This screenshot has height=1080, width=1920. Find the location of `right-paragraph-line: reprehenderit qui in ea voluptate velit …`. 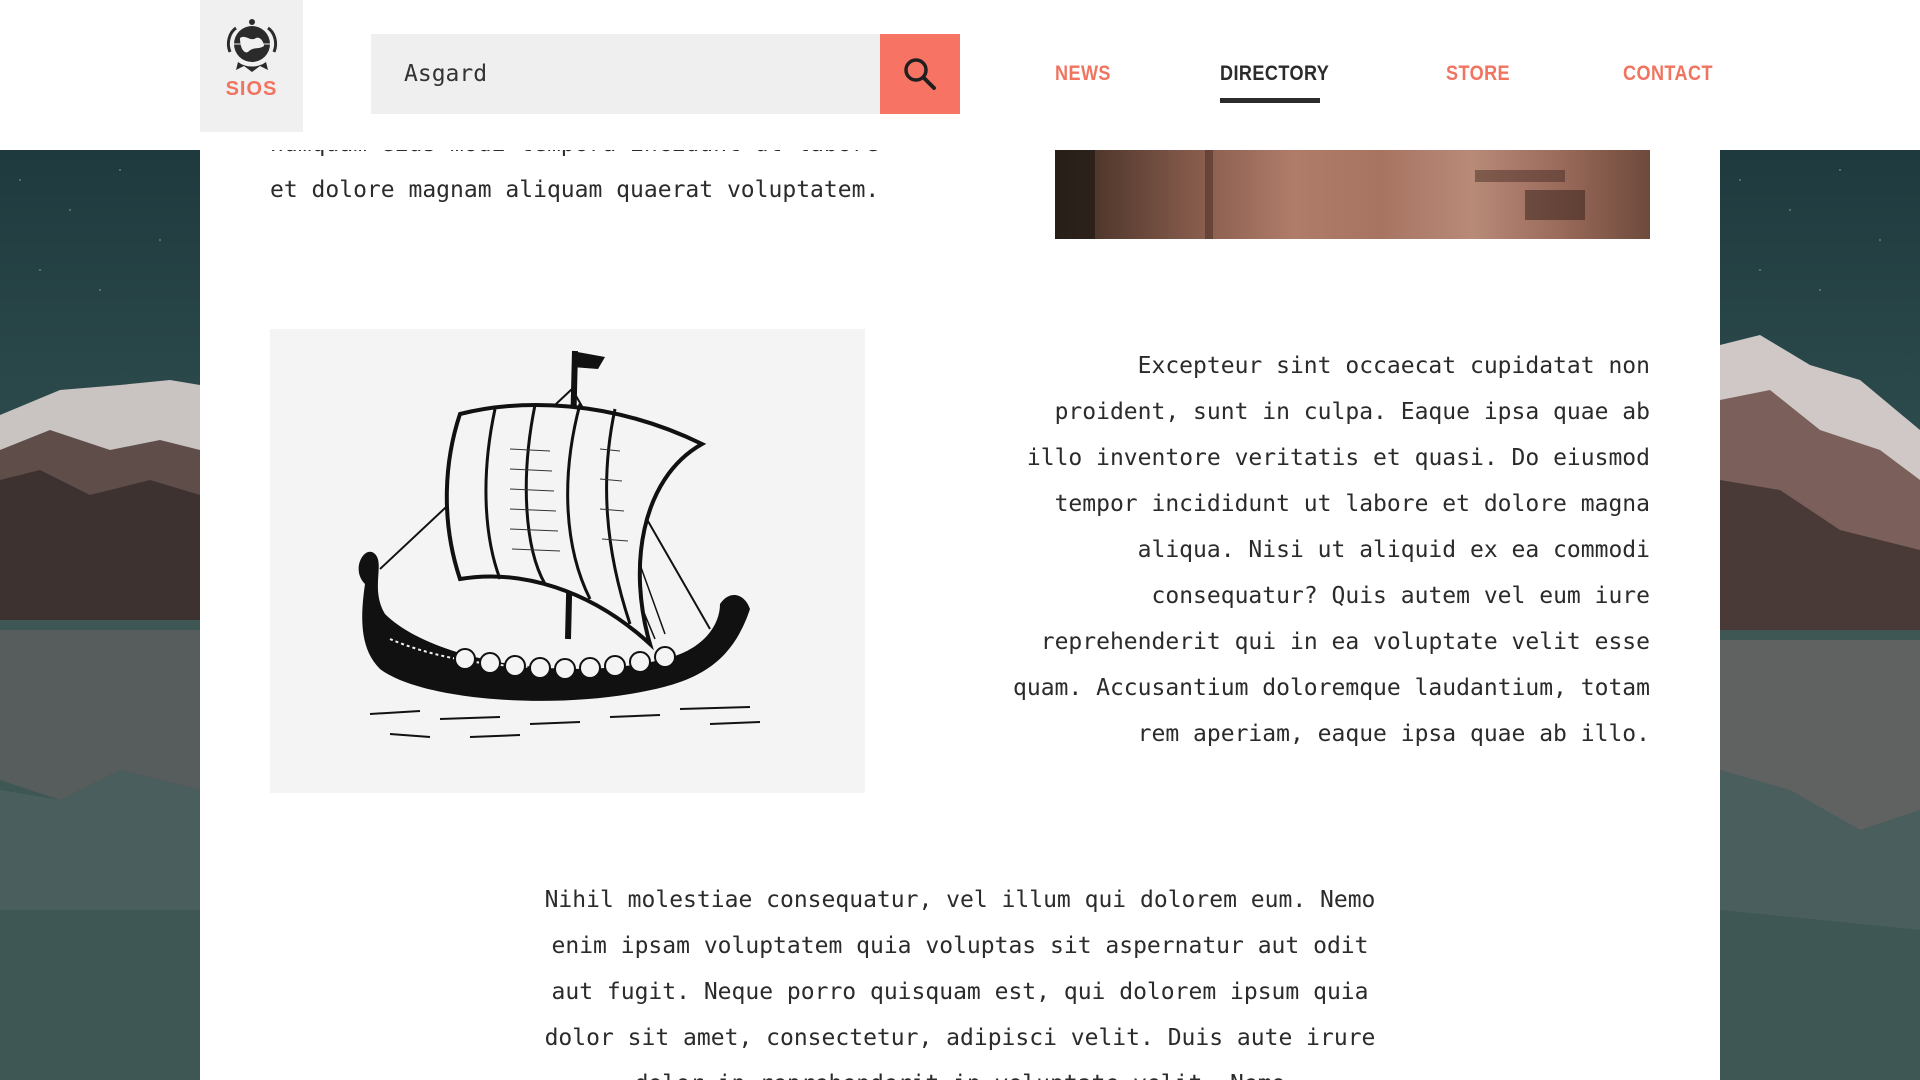

right-paragraph-line: reprehenderit qui in ea voluptate velit … is located at coordinates (1345, 642).